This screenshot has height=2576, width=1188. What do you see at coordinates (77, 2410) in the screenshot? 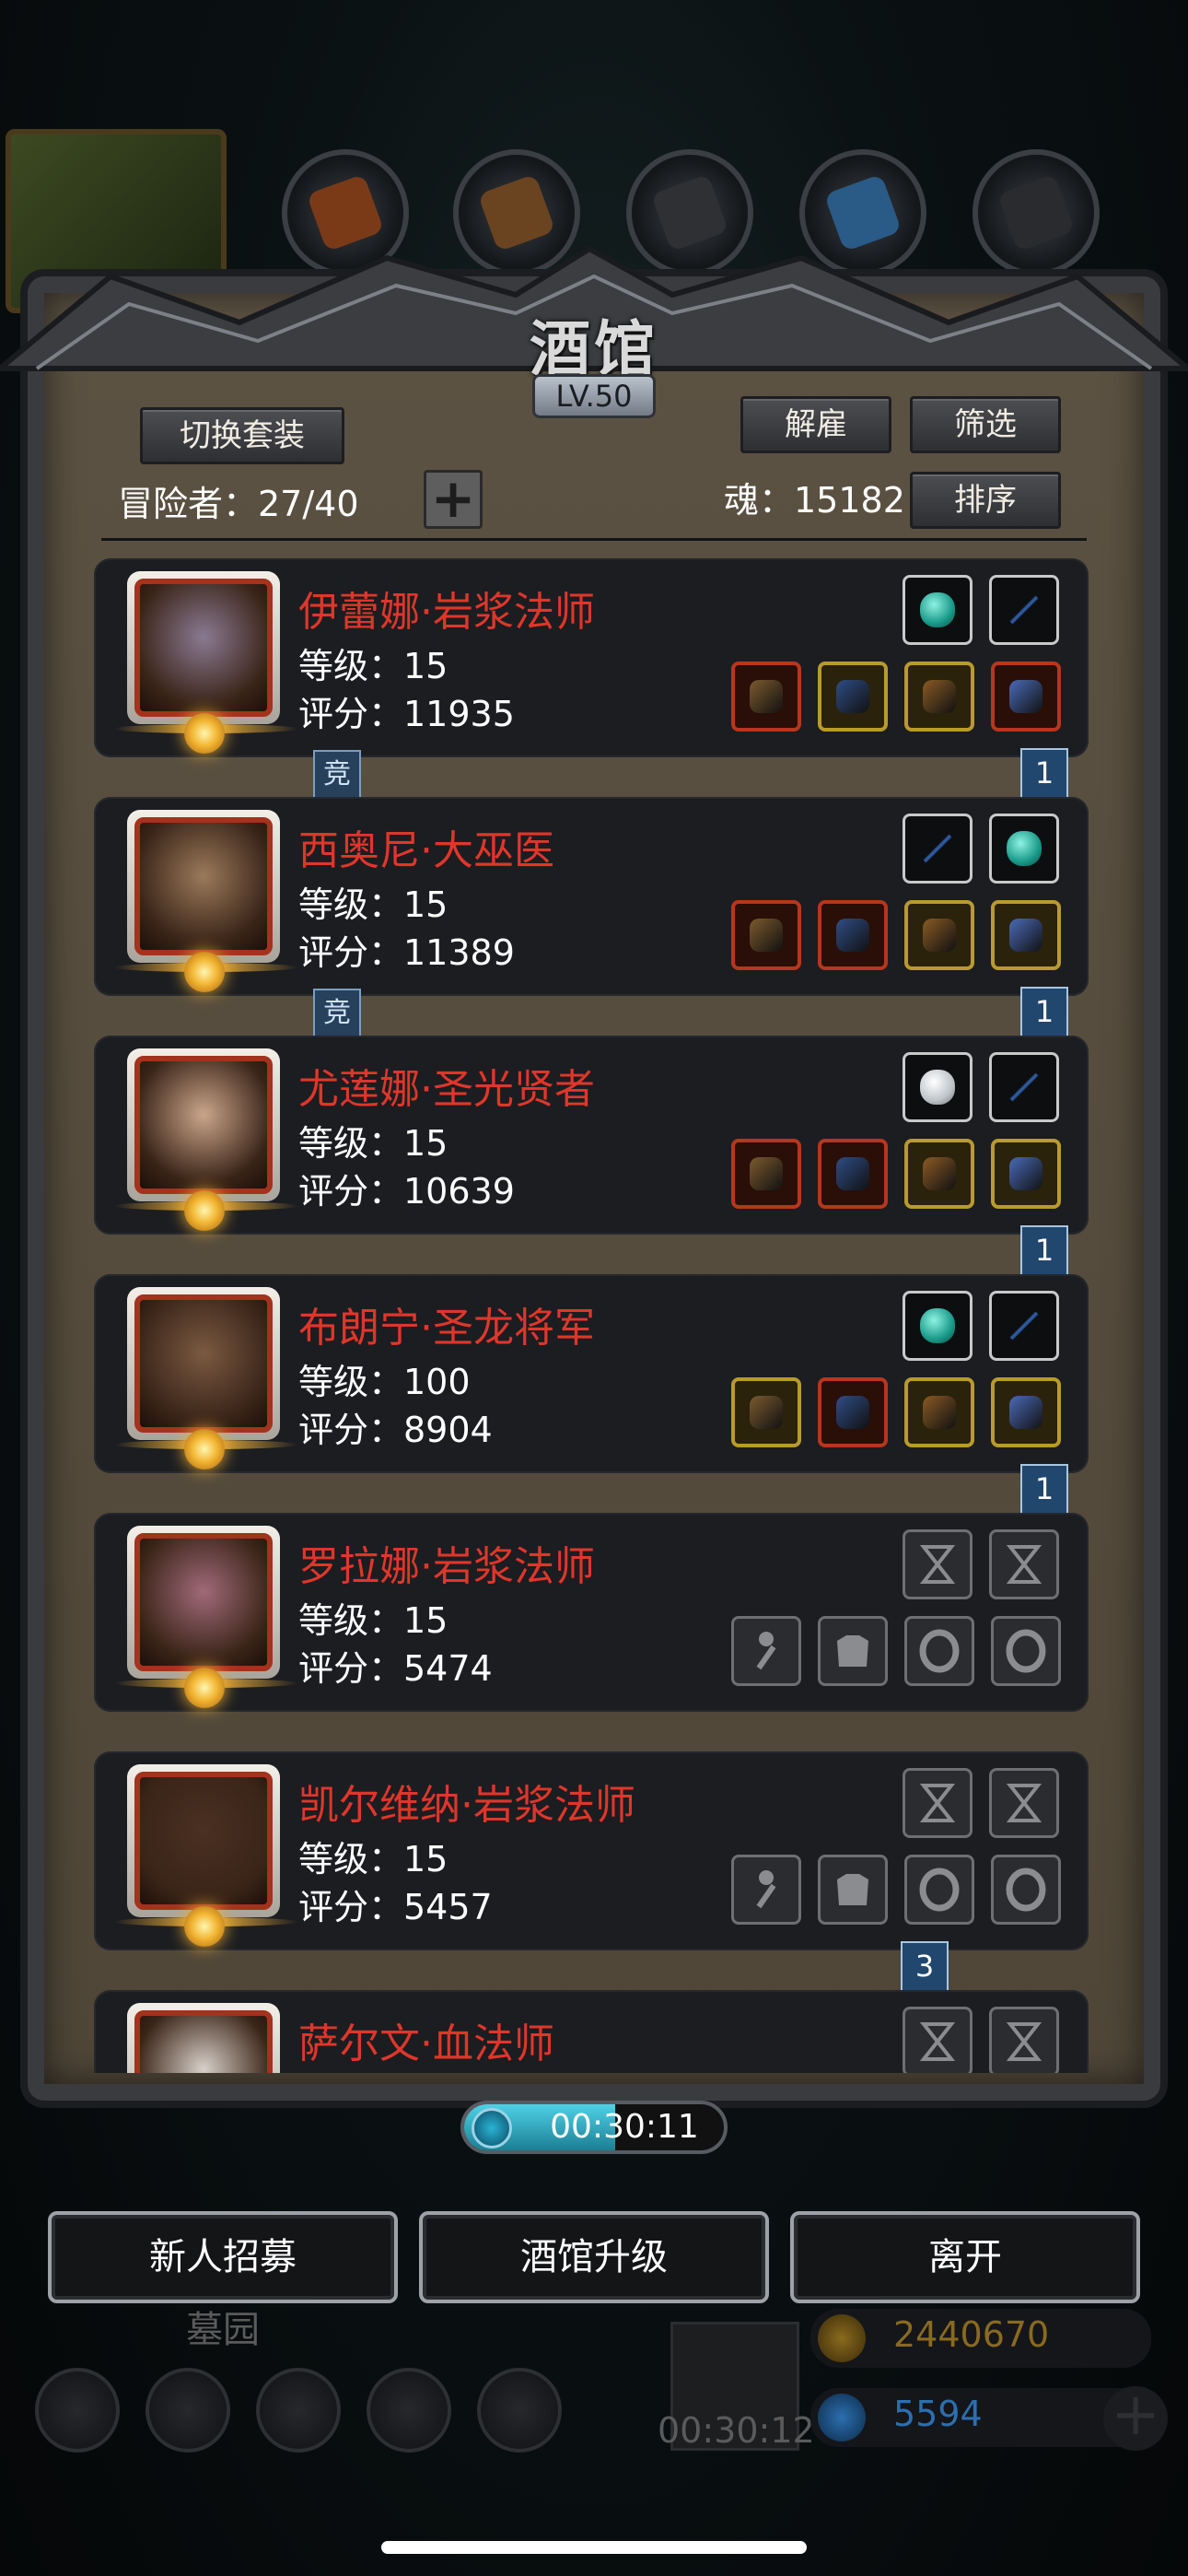
I see `settings-gear-icon` at bounding box center [77, 2410].